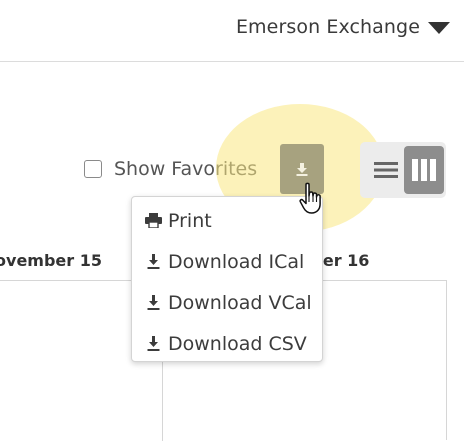 This screenshot has height=441, width=464. I want to click on show-favorites-checkbox, so click(93, 169).